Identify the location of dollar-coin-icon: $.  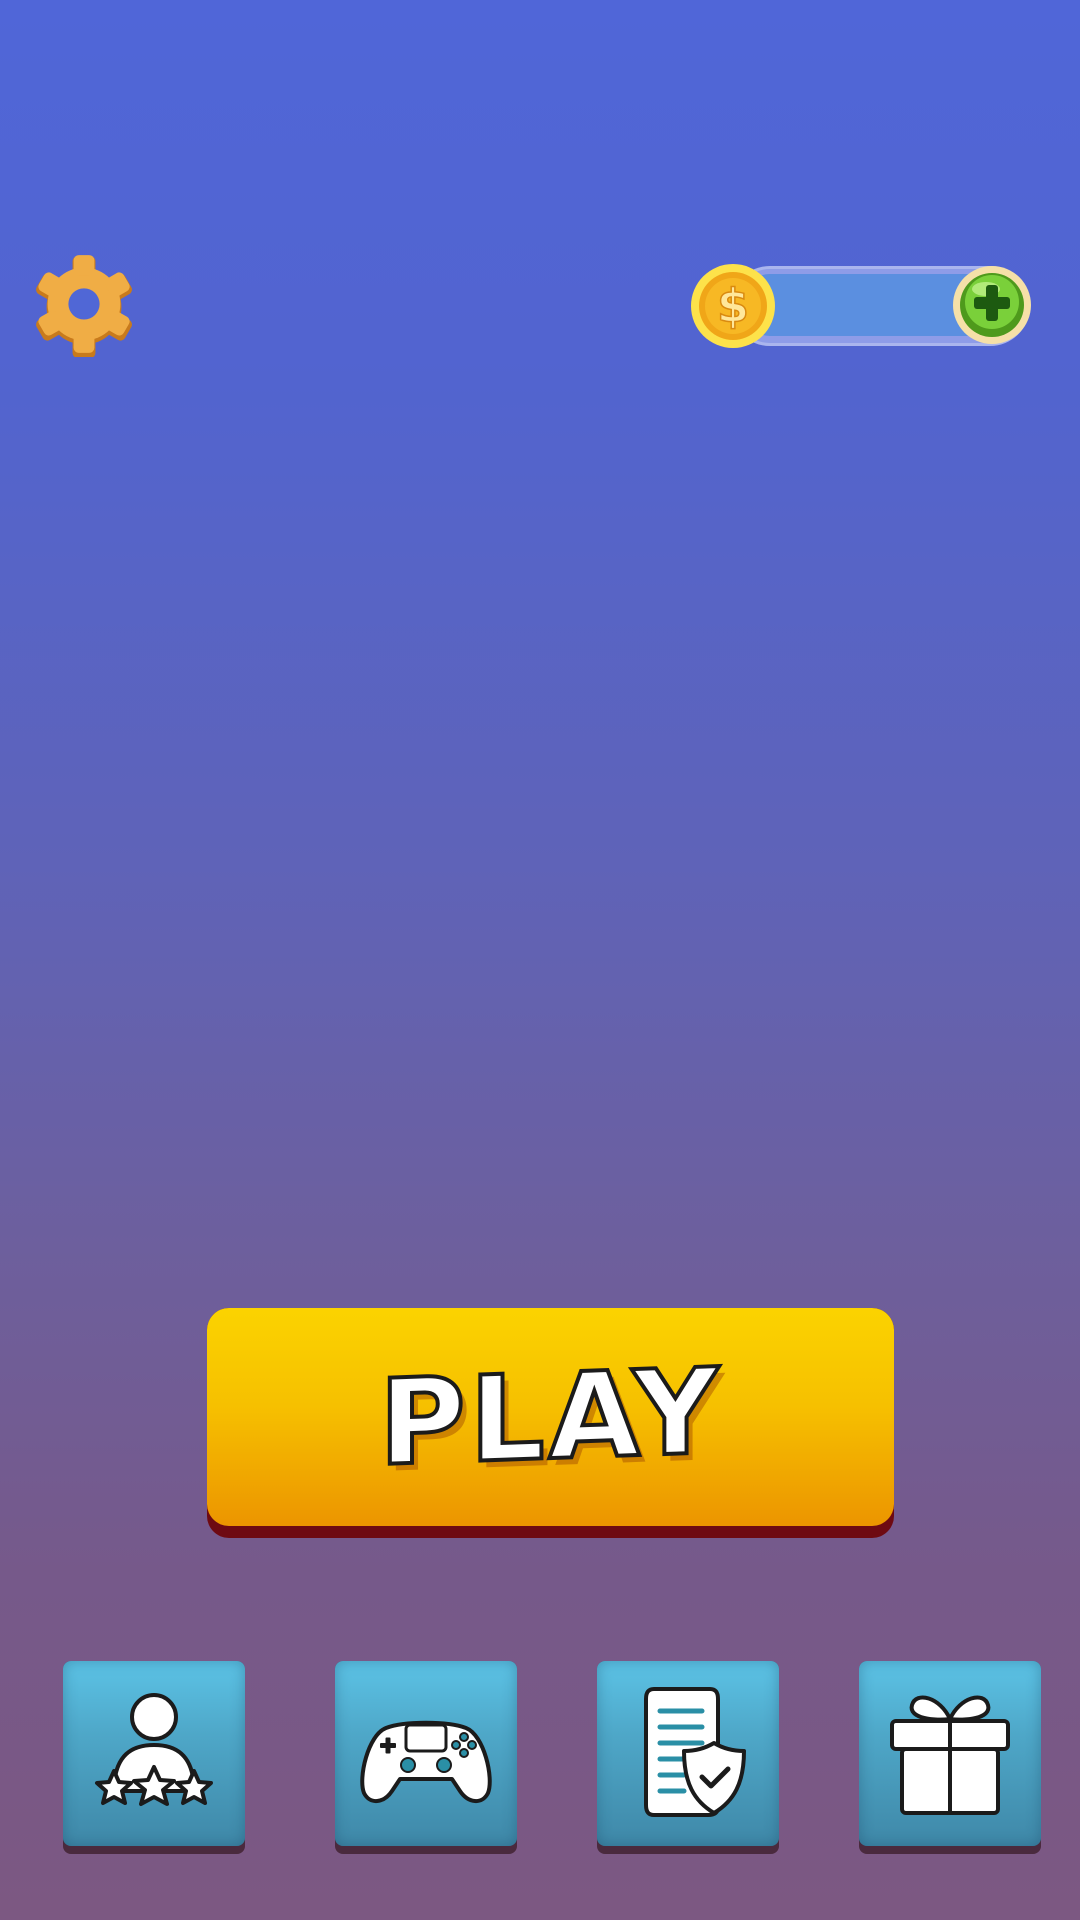
(733, 306).